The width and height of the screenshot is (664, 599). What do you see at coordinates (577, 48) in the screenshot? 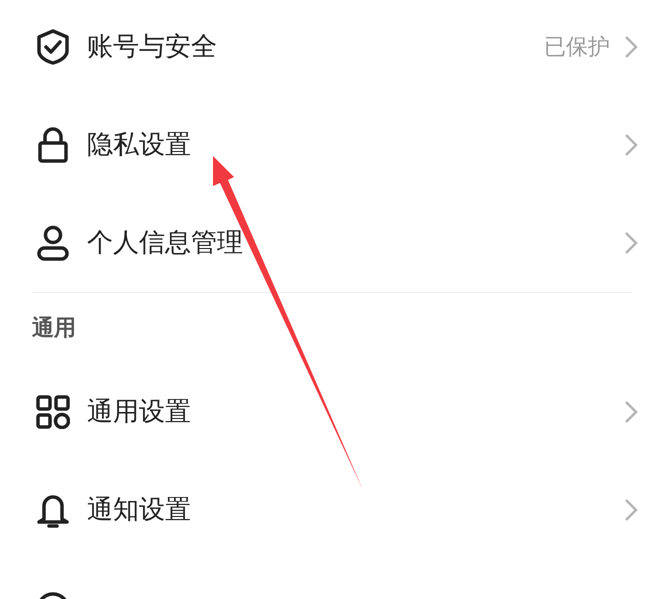
I see `status-value: 已保护` at bounding box center [577, 48].